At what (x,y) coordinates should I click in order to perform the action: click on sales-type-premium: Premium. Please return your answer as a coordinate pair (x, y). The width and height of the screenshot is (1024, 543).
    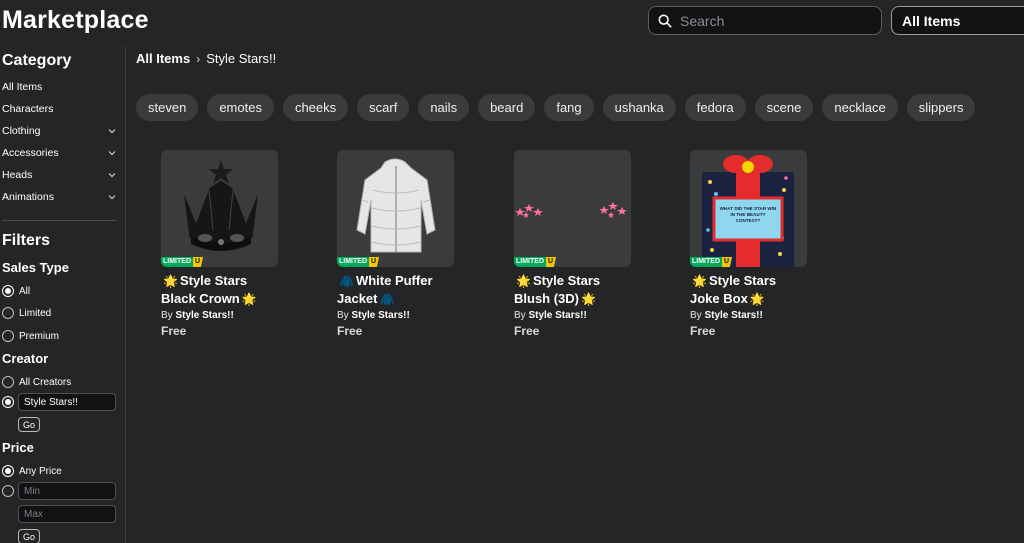
    Looking at the image, I should click on (30, 336).